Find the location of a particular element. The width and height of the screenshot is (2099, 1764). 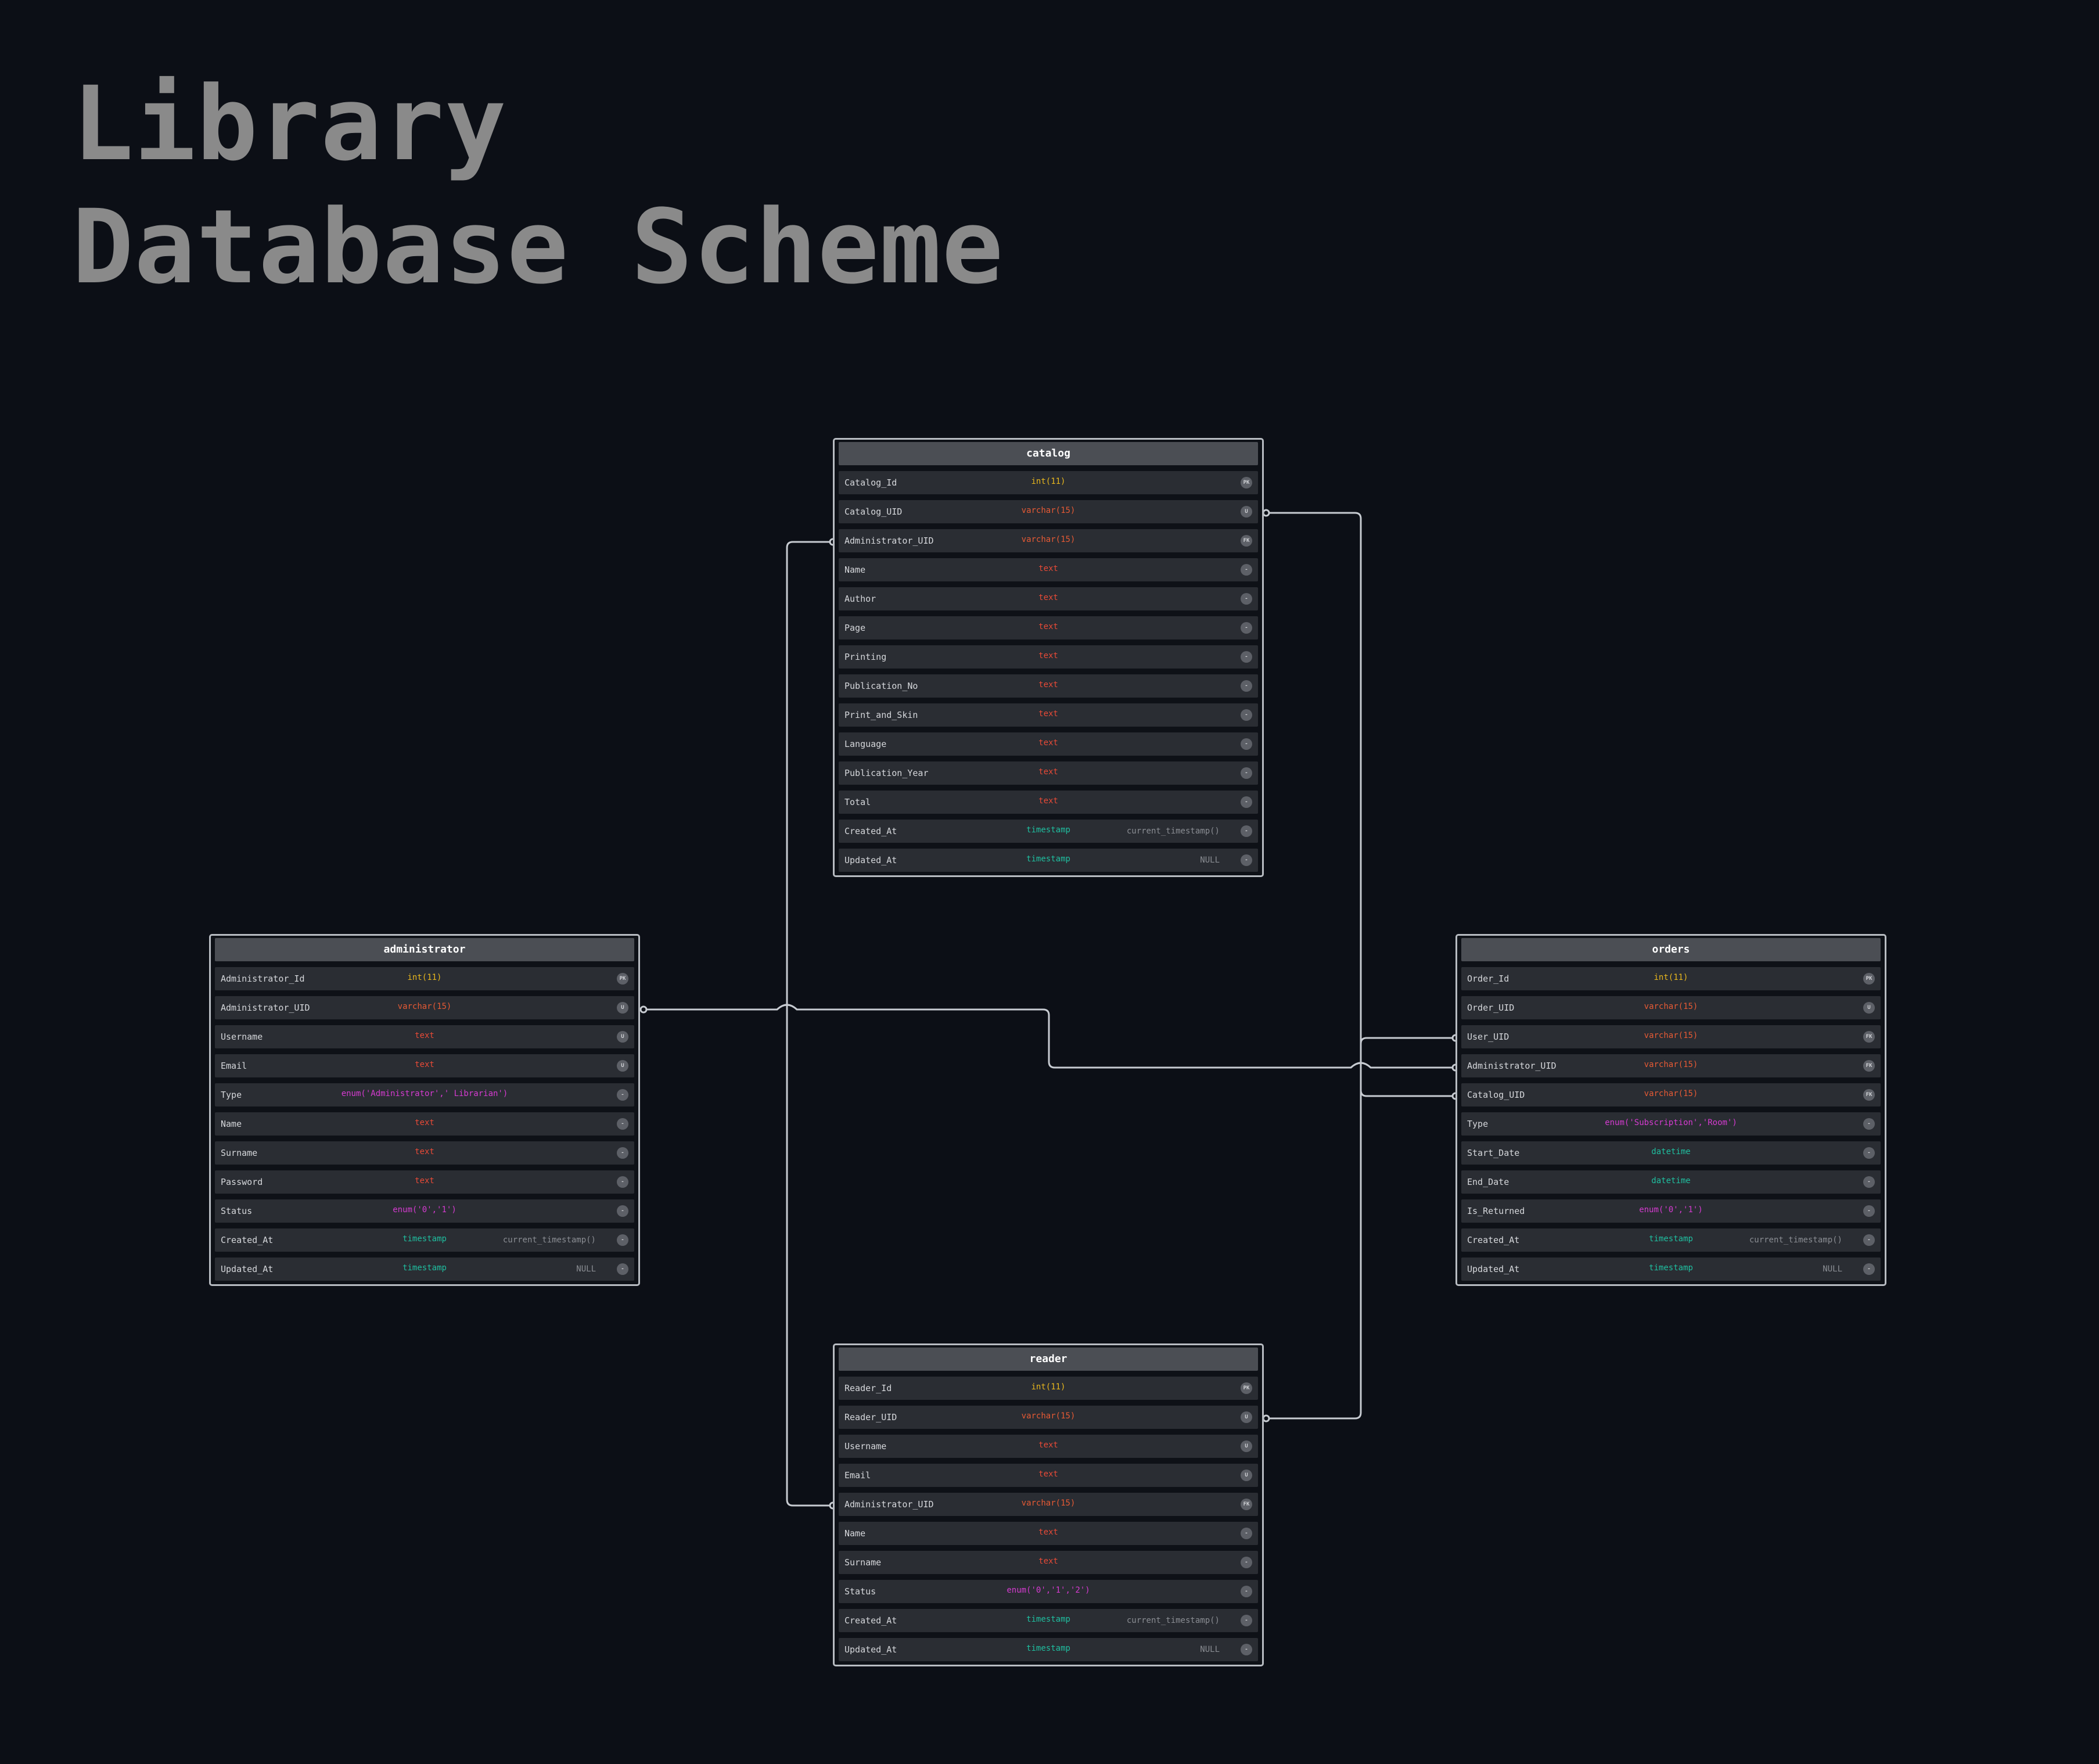

table-row: Password text - is located at coordinates (424, 1182).